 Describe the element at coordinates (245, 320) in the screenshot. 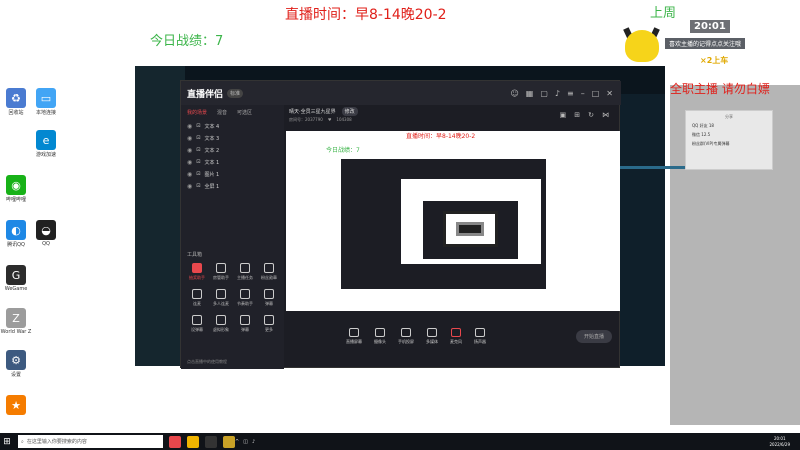

I see `chat-bubble-icon` at that location.